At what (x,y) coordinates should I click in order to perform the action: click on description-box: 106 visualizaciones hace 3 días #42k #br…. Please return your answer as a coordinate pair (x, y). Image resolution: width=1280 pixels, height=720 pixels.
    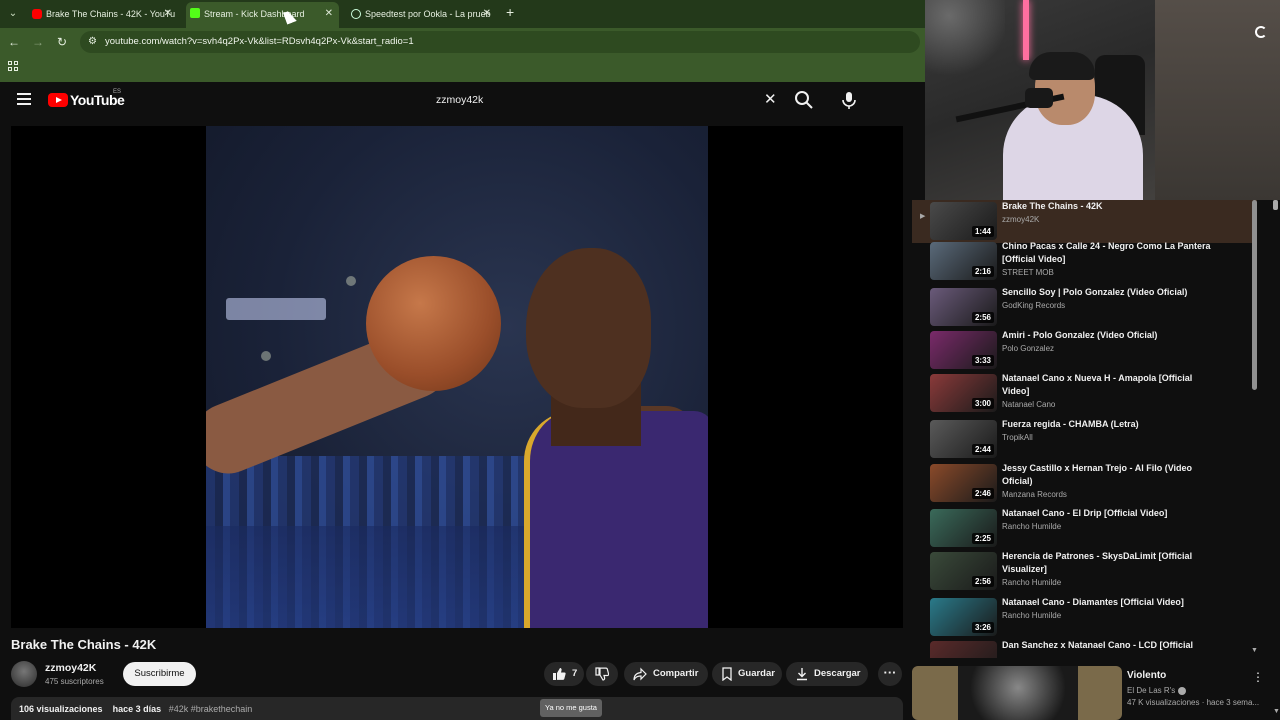
    Looking at the image, I should click on (457, 708).